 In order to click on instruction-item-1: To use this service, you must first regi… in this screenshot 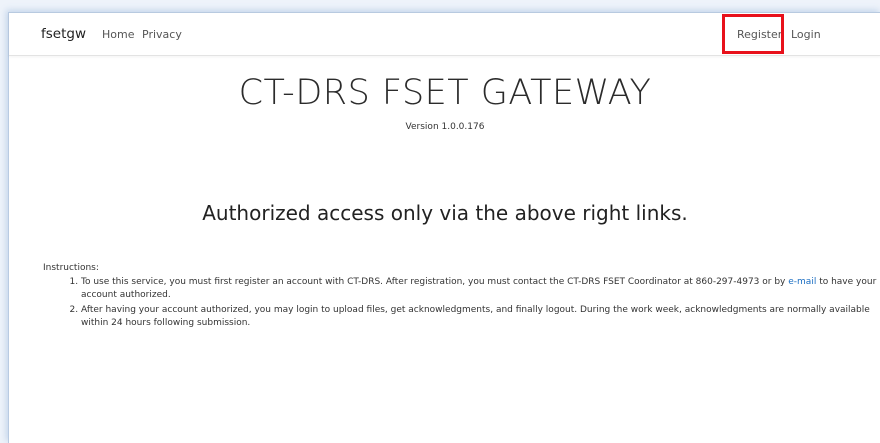, I will do `click(480, 289)`.